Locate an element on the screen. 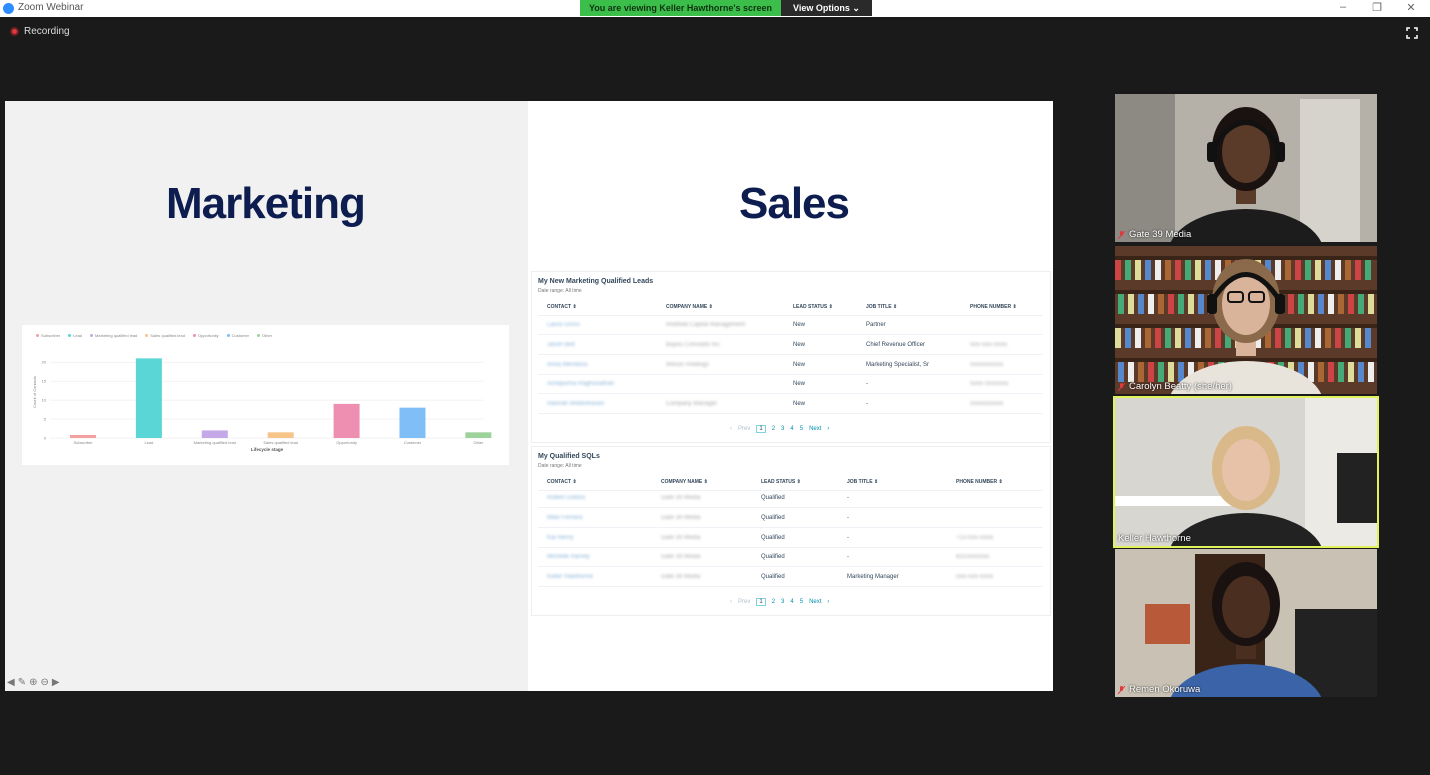 The width and height of the screenshot is (1430, 775). zoom-in-icon: ⊕ is located at coordinates (33, 682).